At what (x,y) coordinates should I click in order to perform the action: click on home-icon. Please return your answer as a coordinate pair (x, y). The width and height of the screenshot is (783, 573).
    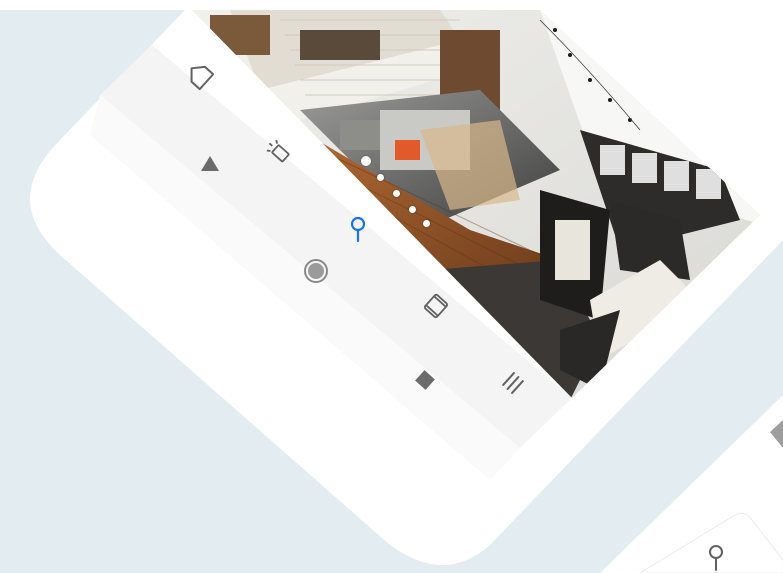
    Looking at the image, I should click on (199, 75).